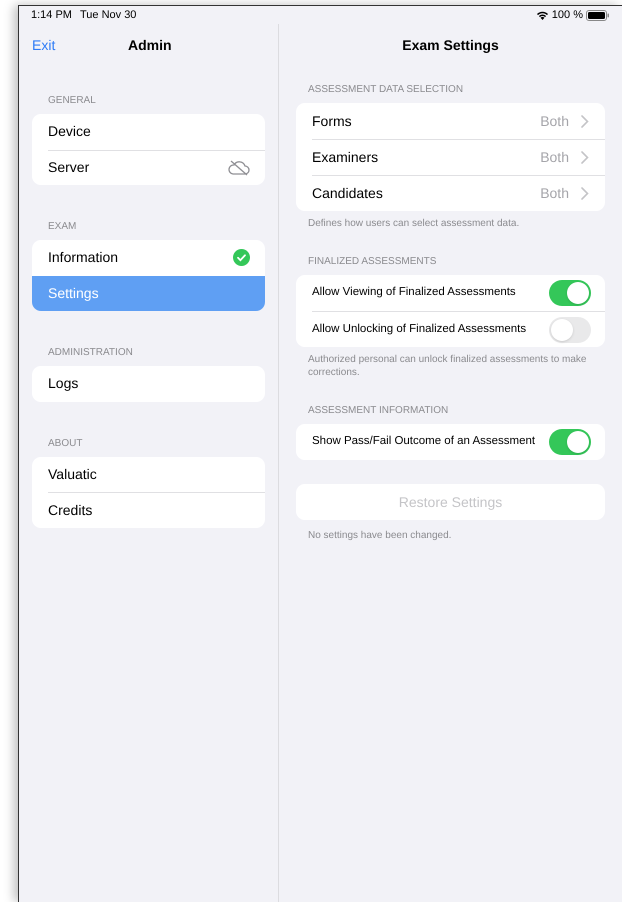  Describe the element at coordinates (450, 223) in the screenshot. I see `section-footer: Defines how users can select assessment data.` at that location.